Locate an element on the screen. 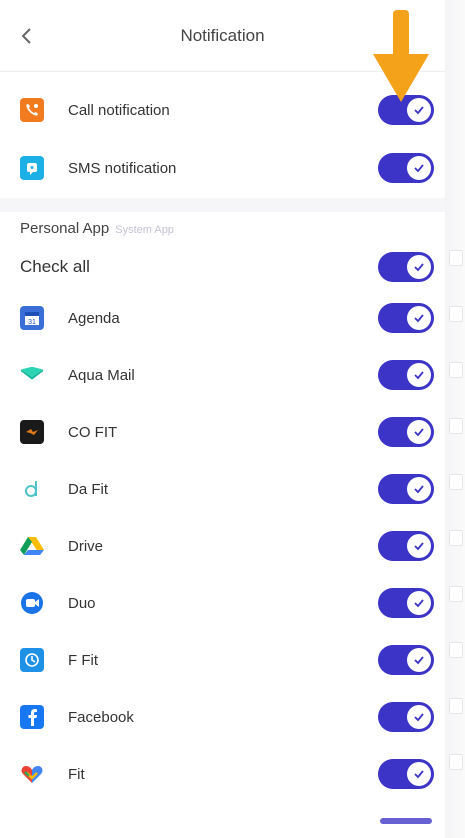 This screenshot has width=465, height=838. cofit-icon is located at coordinates (32, 432).